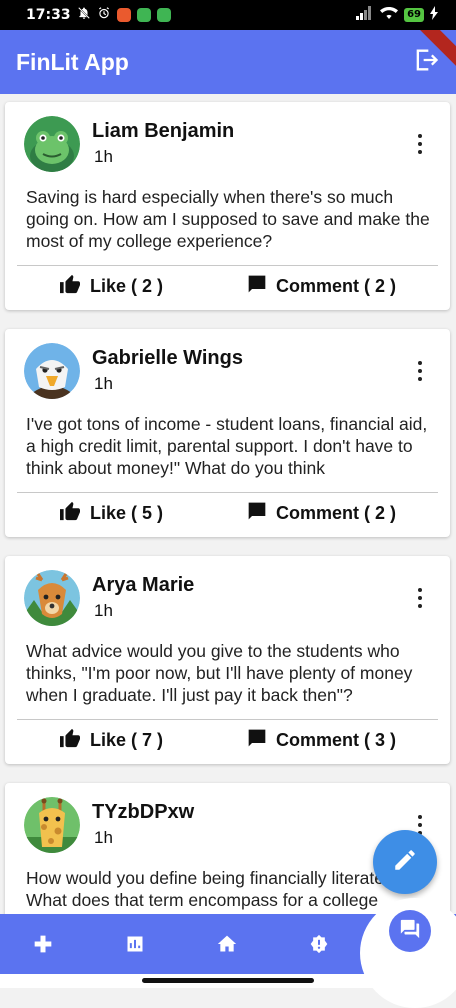  I want to click on like-button: Like ( 2 ), so click(111, 286).